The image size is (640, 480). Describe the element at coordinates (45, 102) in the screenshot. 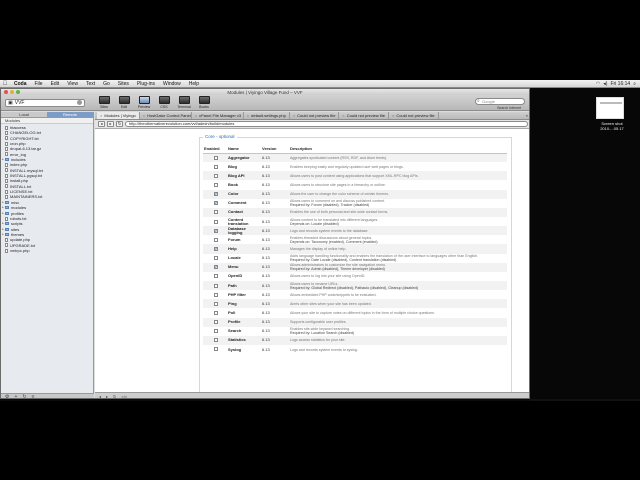

I see `site-selector: ▣ VVF` at that location.